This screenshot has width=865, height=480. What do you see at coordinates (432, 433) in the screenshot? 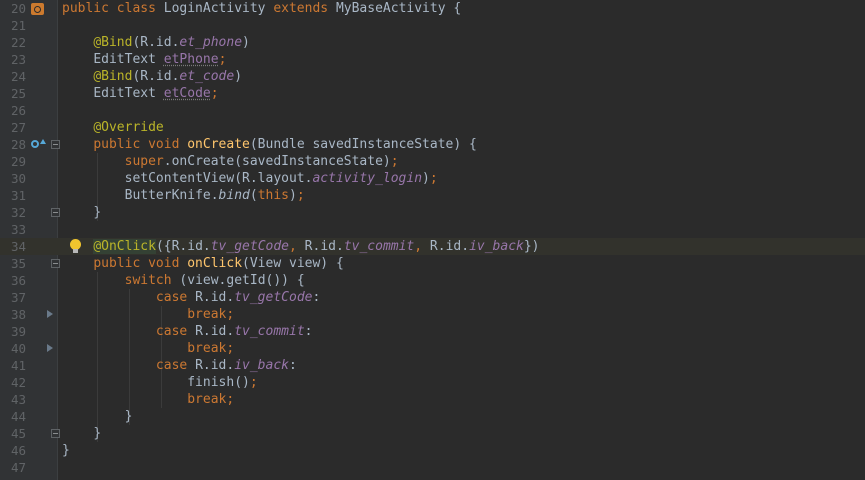
I see `code-line-45: 45 }` at bounding box center [432, 433].